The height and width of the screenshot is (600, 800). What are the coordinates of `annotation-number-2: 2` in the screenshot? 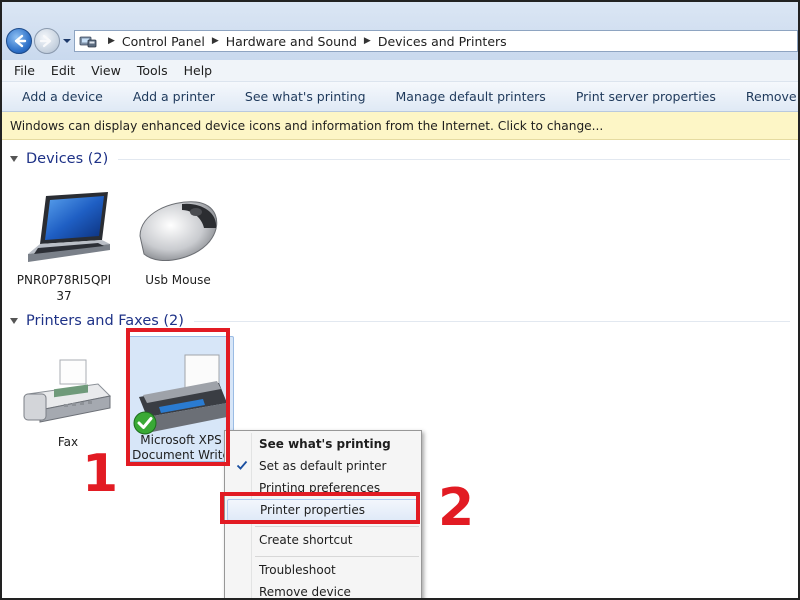 It's located at (456, 508).